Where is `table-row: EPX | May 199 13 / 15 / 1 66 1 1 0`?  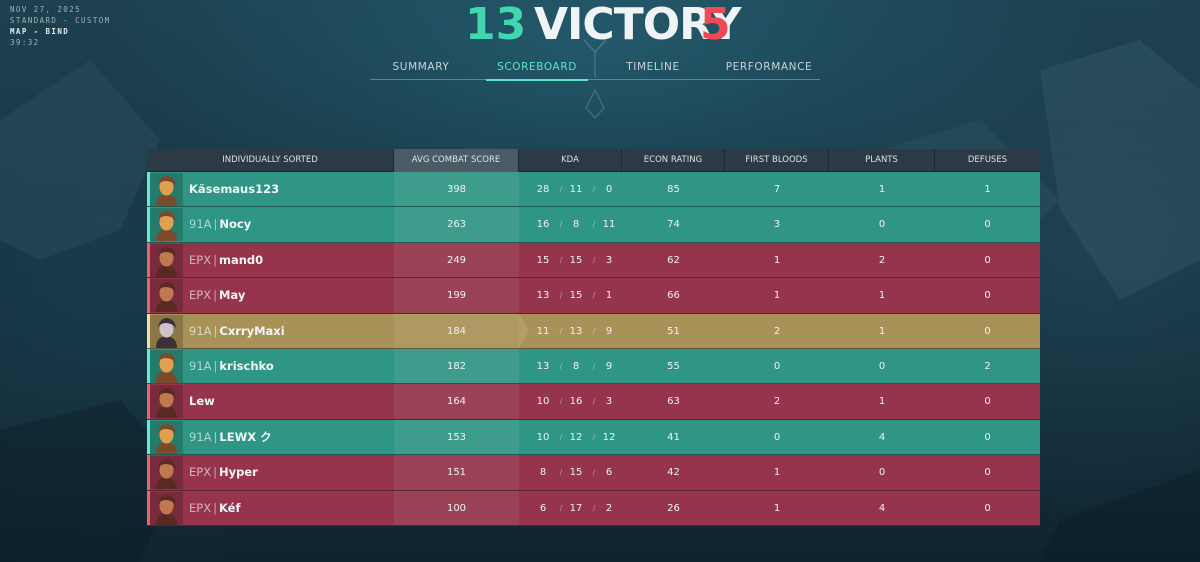 table-row: EPX | May 199 13 / 15 / 1 66 1 1 0 is located at coordinates (593, 296).